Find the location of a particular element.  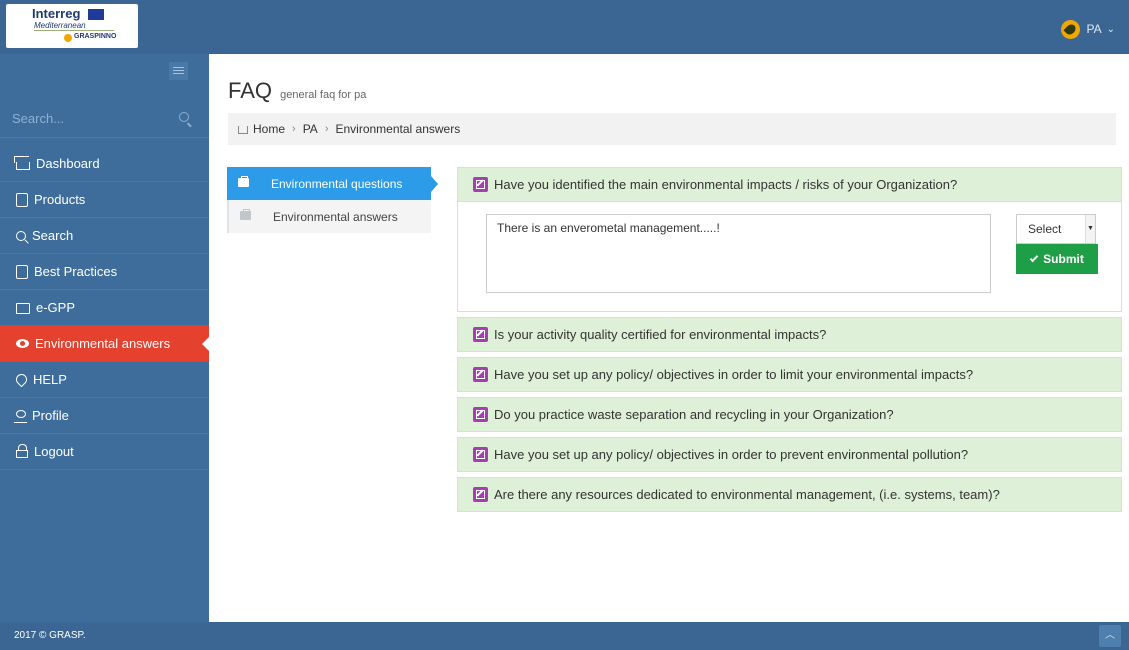

breadcrumb-current: Environmental answers is located at coordinates (398, 129).